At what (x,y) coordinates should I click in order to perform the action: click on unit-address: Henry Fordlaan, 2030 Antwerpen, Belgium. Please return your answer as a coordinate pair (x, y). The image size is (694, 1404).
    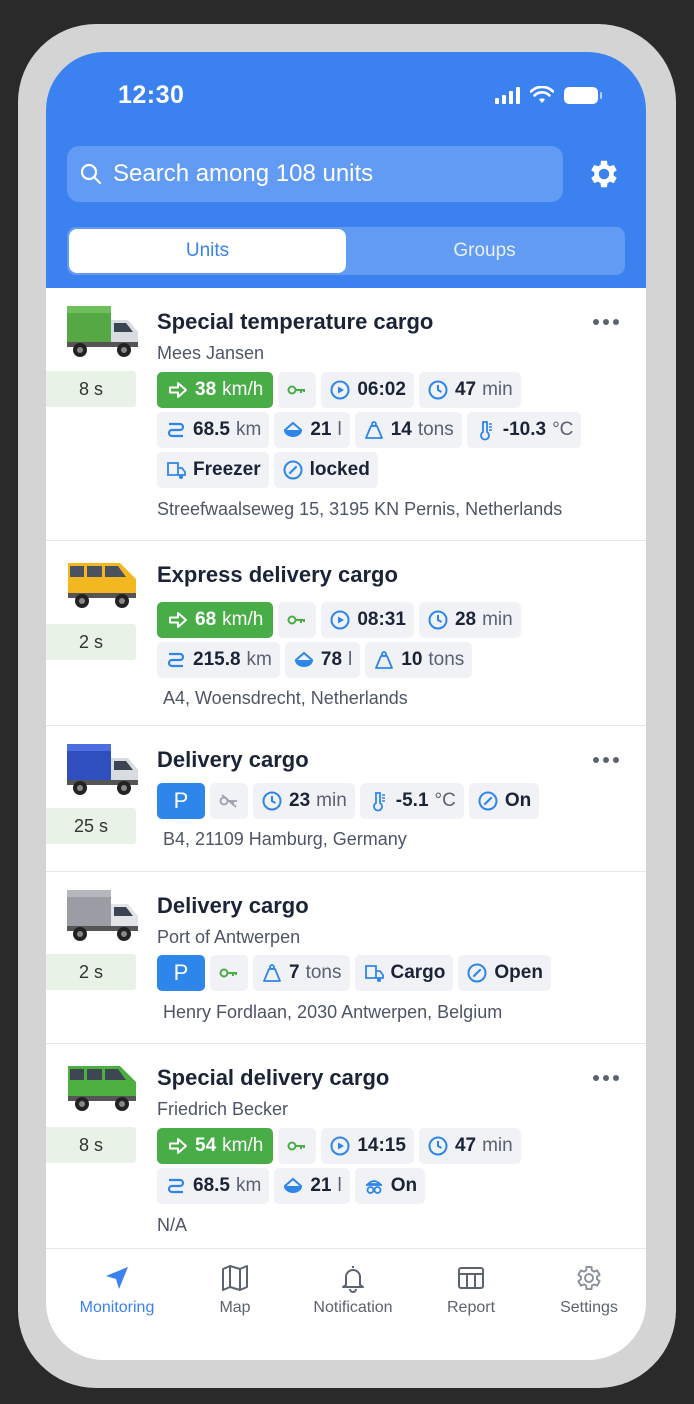
    Looking at the image, I should click on (333, 1012).